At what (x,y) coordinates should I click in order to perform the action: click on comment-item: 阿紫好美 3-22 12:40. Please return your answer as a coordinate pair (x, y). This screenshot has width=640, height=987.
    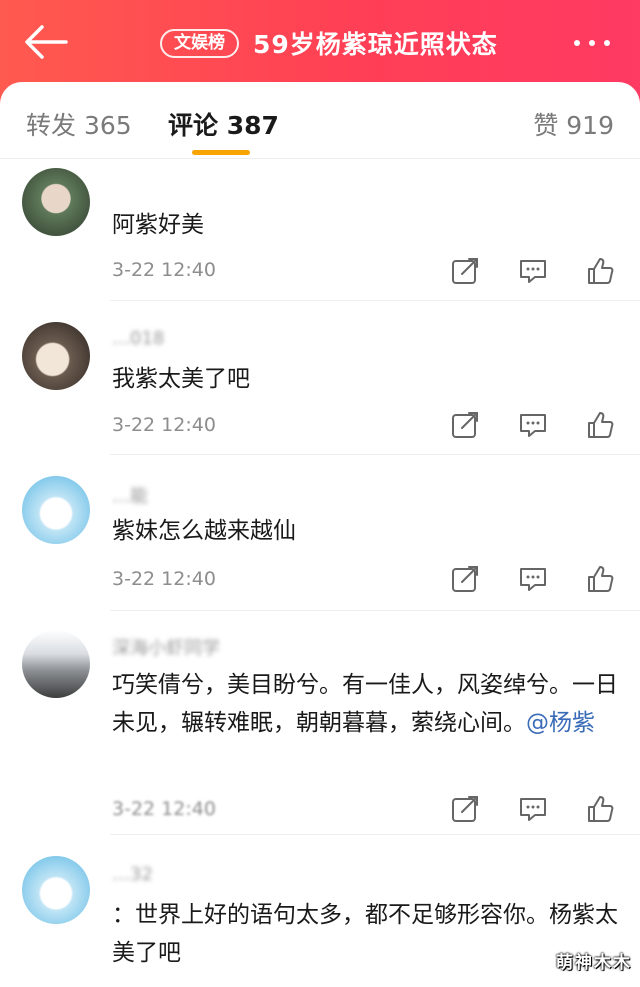
    Looking at the image, I should click on (320, 231).